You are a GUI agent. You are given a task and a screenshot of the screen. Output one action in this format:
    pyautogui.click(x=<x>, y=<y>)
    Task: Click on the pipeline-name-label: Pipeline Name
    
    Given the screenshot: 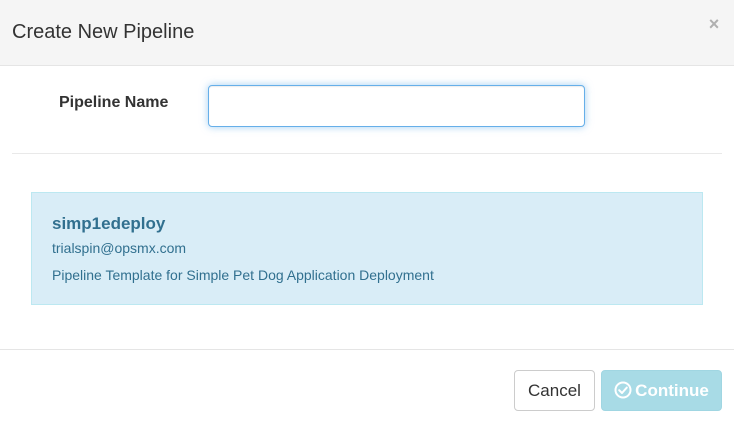 What is the action you would take?
    pyautogui.click(x=114, y=102)
    